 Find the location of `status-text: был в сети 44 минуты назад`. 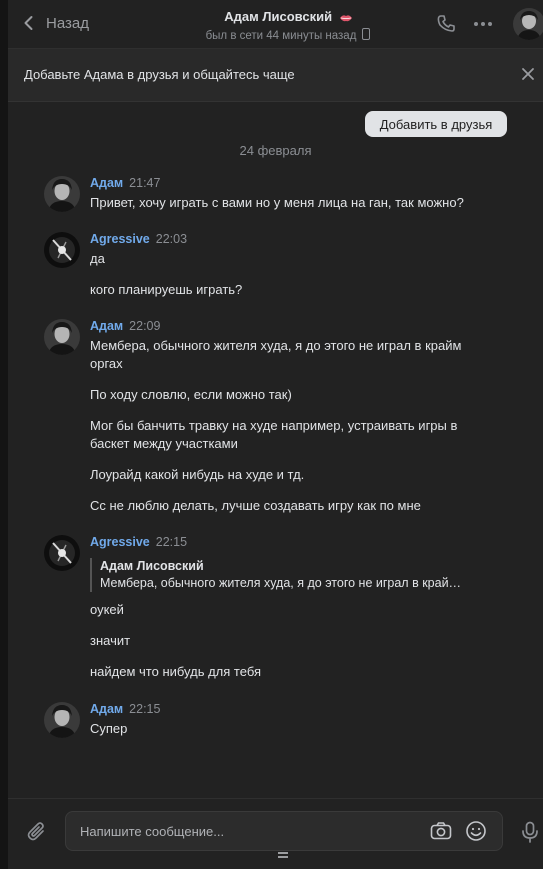

status-text: был в сети 44 минуты назад is located at coordinates (281, 36).